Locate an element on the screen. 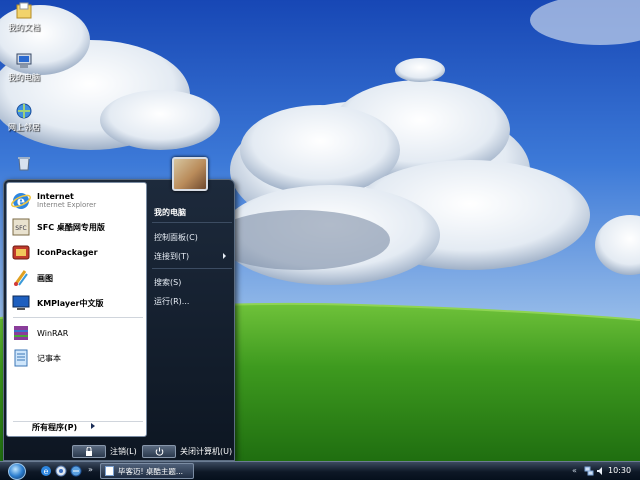 The image size is (640, 480). program-internet: e Internet Internet Explorer is located at coordinates (78, 201).